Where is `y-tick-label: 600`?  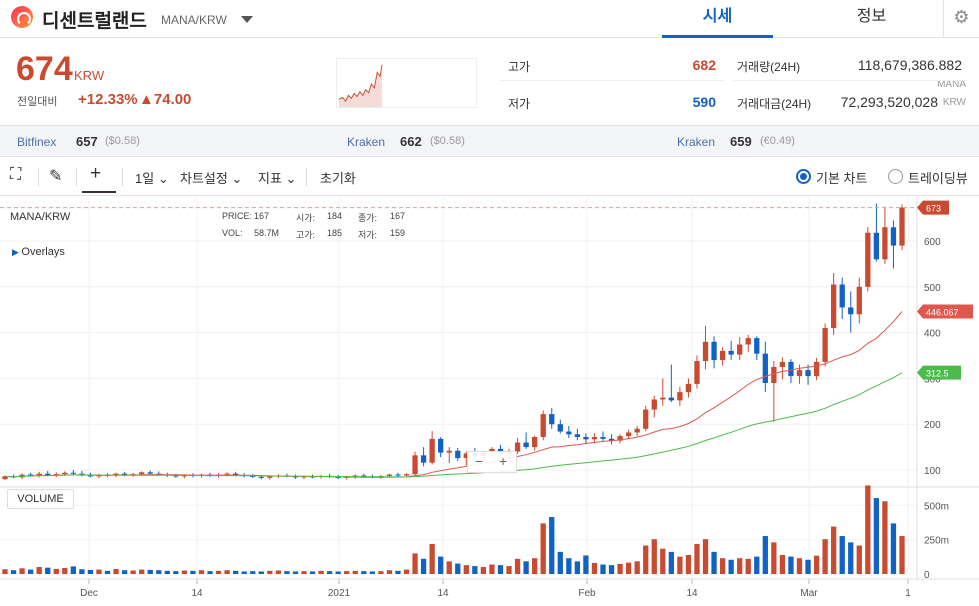 y-tick-label: 600 is located at coordinates (932, 242).